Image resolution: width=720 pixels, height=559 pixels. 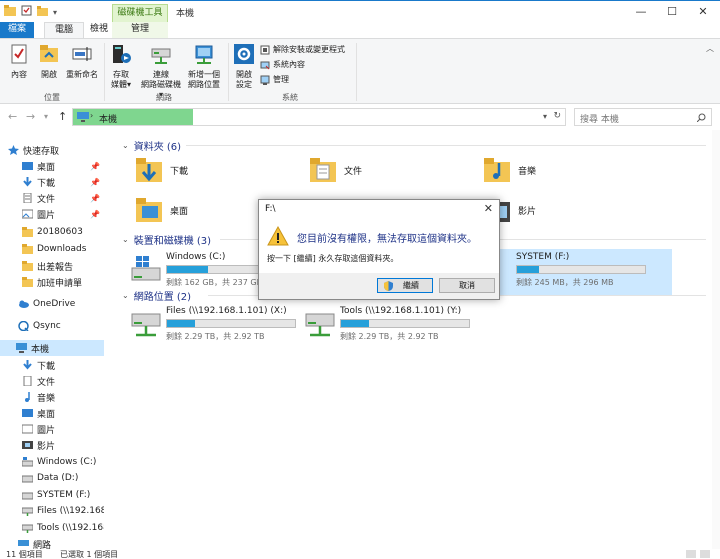 What do you see at coordinates (26, 12) in the screenshot?
I see `properties-icon` at bounding box center [26, 12].